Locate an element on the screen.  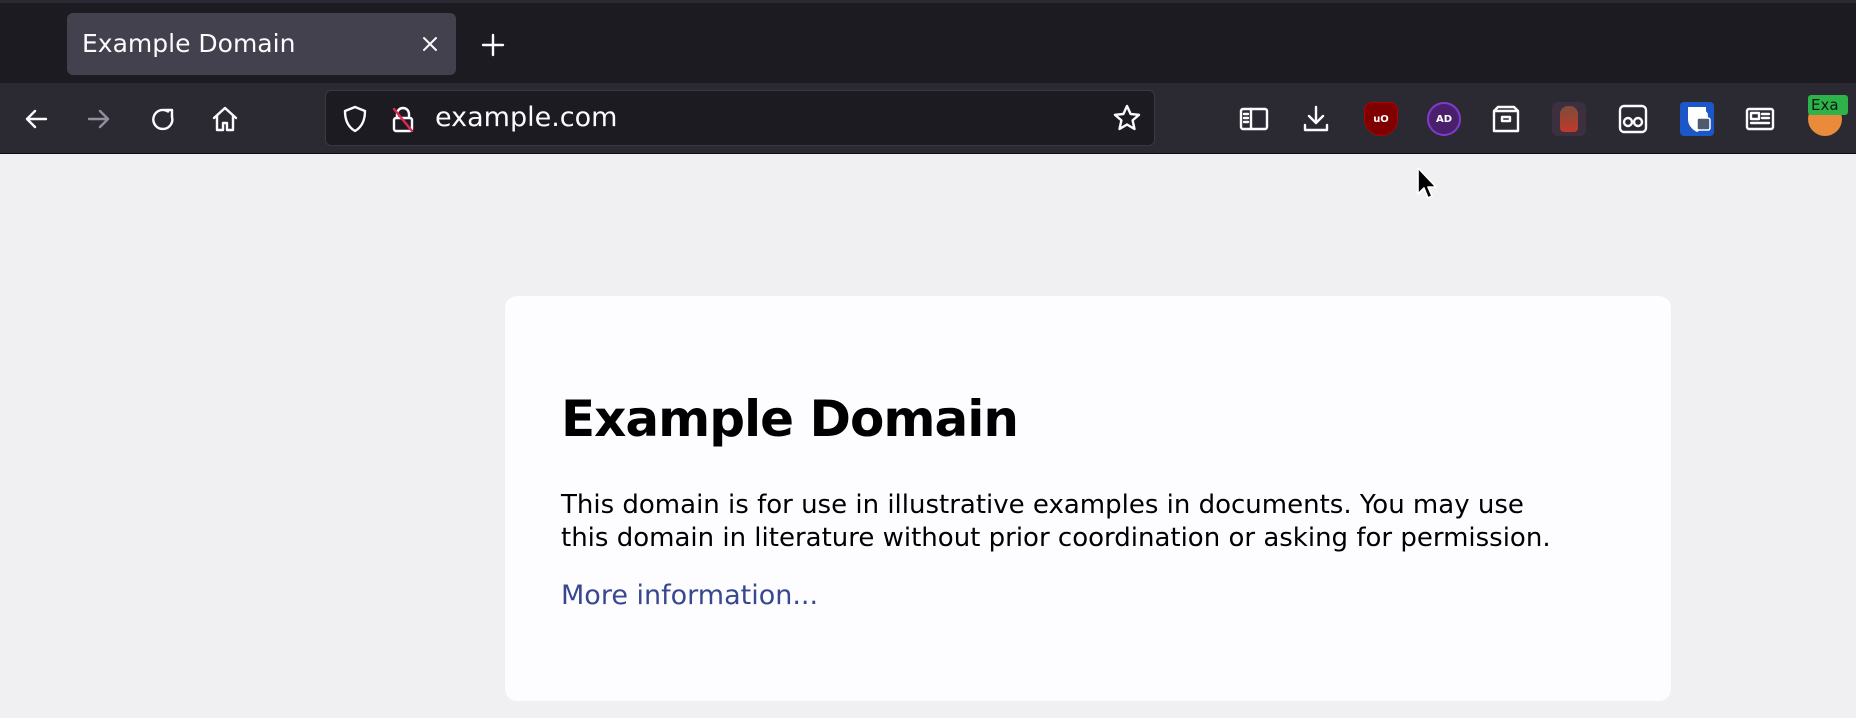
shield-icon is located at coordinates (355, 119).